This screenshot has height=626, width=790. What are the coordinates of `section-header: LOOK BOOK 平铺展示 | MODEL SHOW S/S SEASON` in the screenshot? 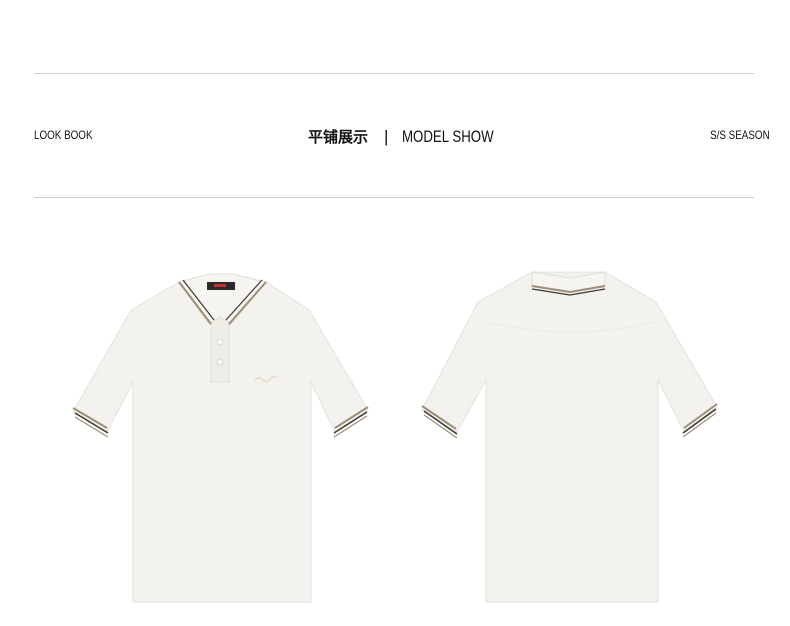 It's located at (402, 137).